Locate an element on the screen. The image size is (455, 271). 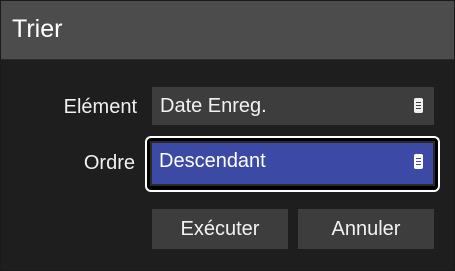
cancel-button: Annuler is located at coordinates (366, 229).